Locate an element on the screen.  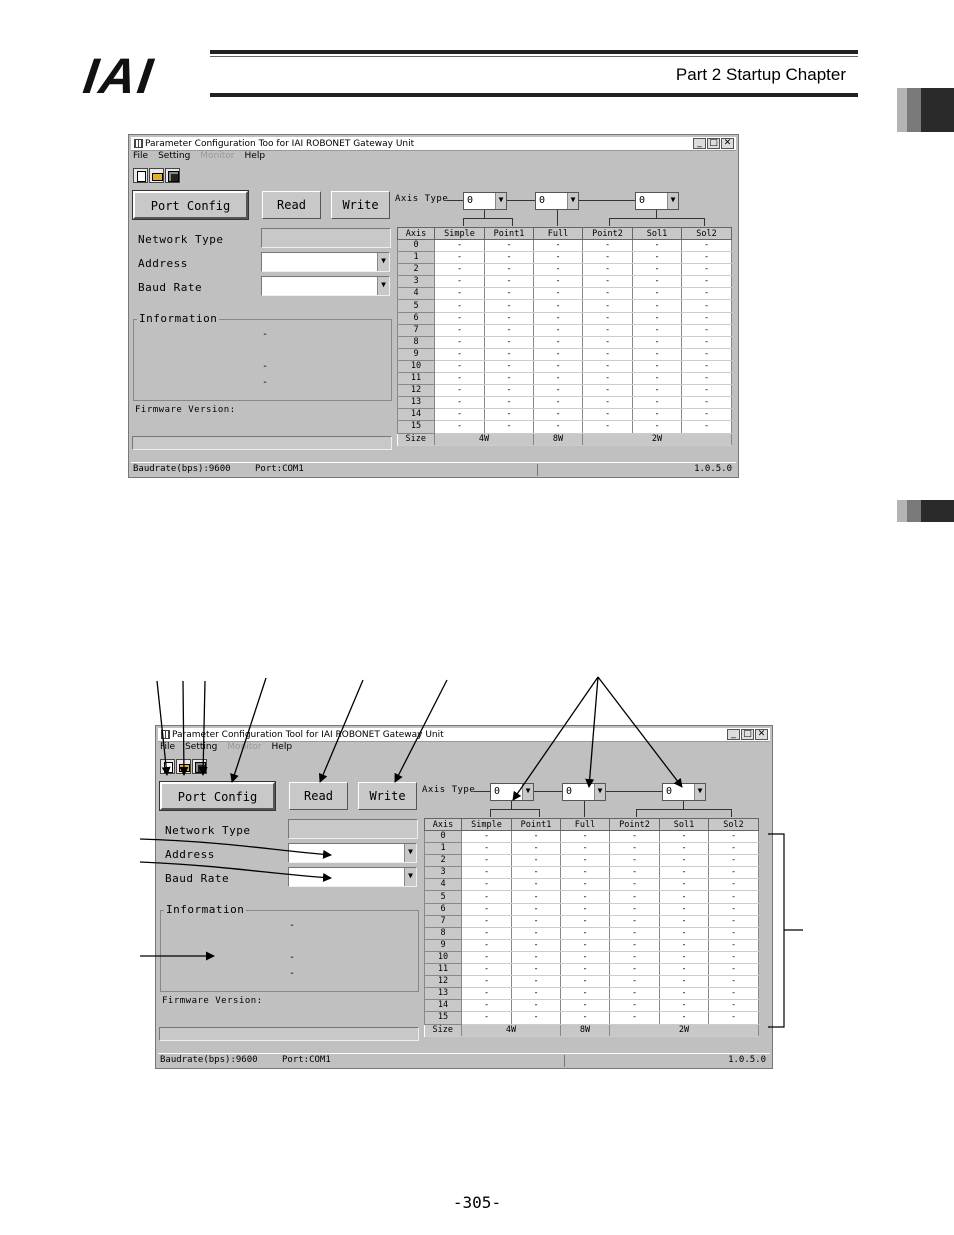
page-number: -305- is located at coordinates (477, 1202).